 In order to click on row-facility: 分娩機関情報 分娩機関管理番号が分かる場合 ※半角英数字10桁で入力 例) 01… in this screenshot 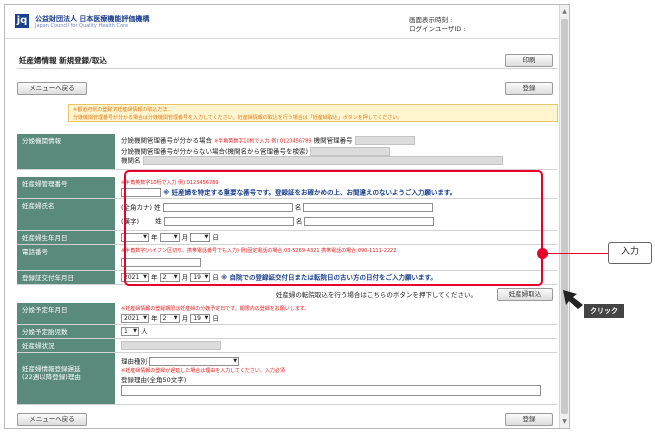, I will do `click(287, 152)`.